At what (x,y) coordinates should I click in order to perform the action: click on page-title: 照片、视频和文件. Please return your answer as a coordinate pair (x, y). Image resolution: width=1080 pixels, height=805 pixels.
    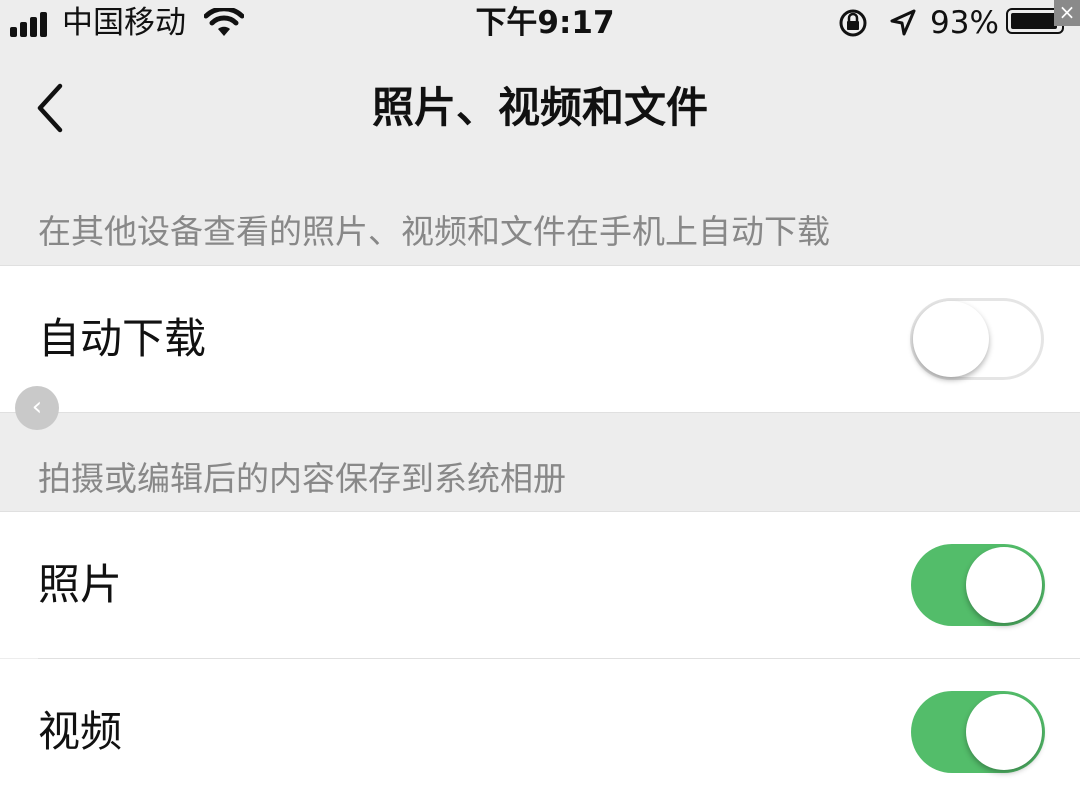
    Looking at the image, I should click on (539, 107).